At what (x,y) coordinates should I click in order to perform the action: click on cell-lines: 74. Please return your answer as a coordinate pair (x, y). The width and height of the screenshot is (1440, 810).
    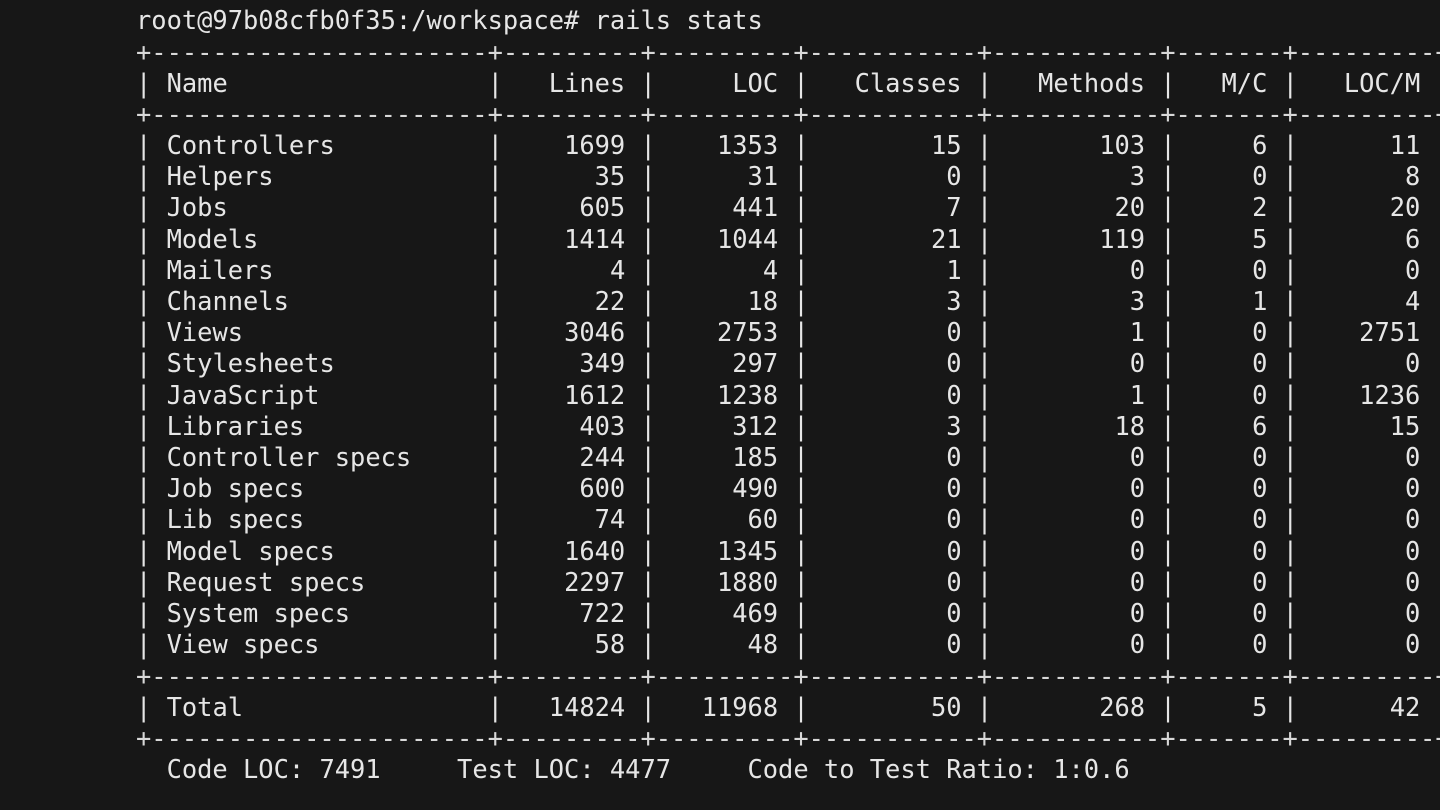
    Looking at the image, I should click on (610, 519).